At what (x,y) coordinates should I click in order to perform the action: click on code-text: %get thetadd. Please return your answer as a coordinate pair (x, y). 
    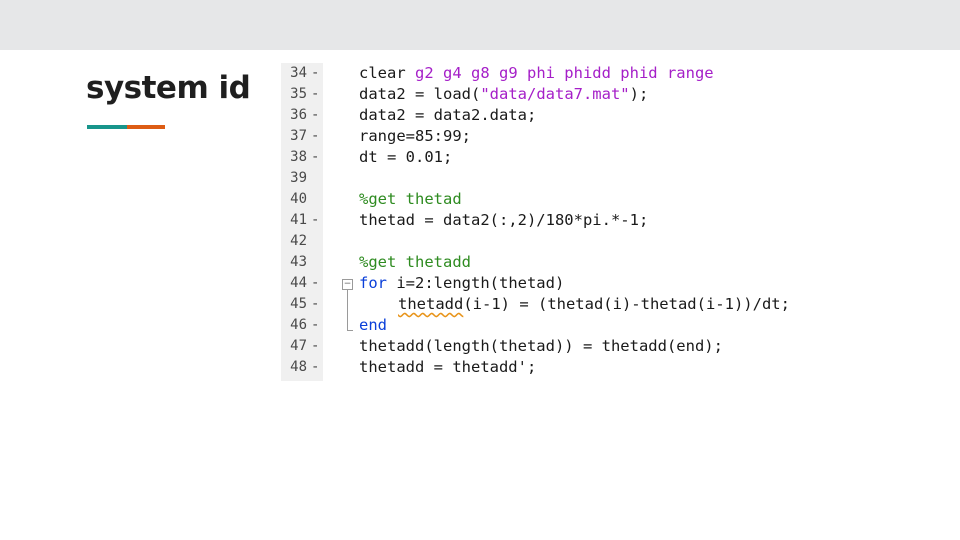
    Looking at the image, I should click on (415, 262).